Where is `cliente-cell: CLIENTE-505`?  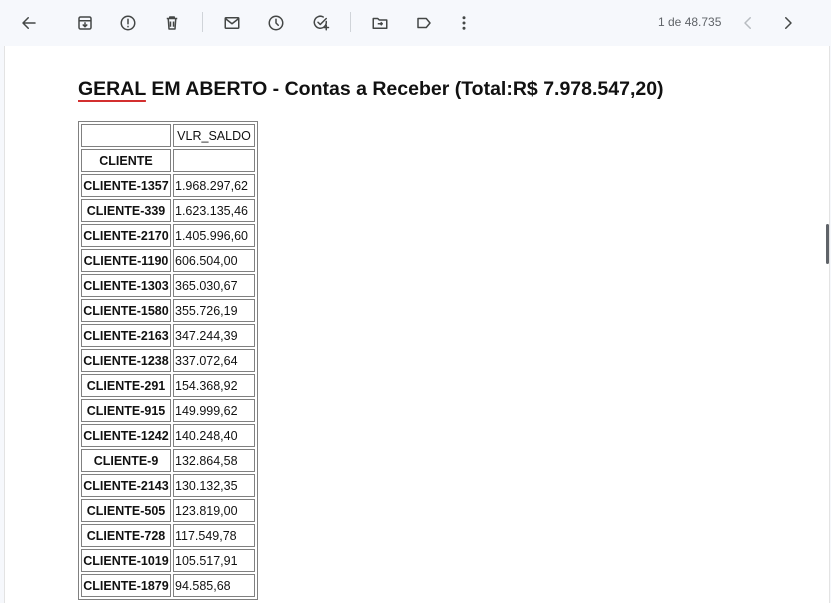 cliente-cell: CLIENTE-505 is located at coordinates (126, 510).